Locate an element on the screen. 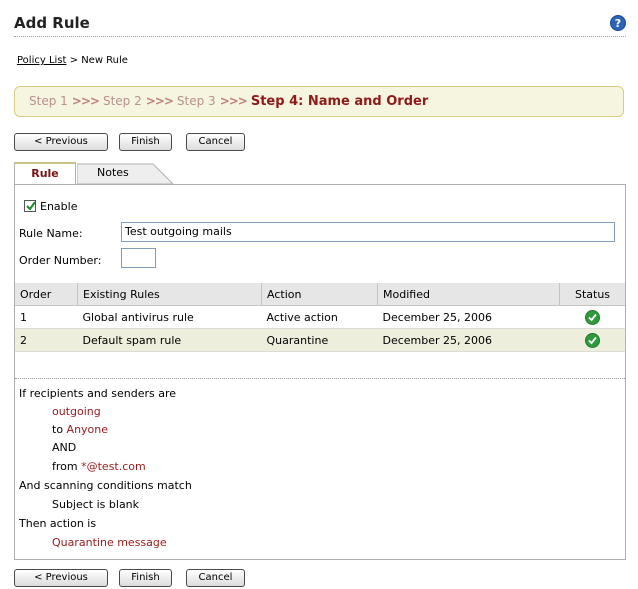  summary-action-label: Then action is is located at coordinates (58, 523).